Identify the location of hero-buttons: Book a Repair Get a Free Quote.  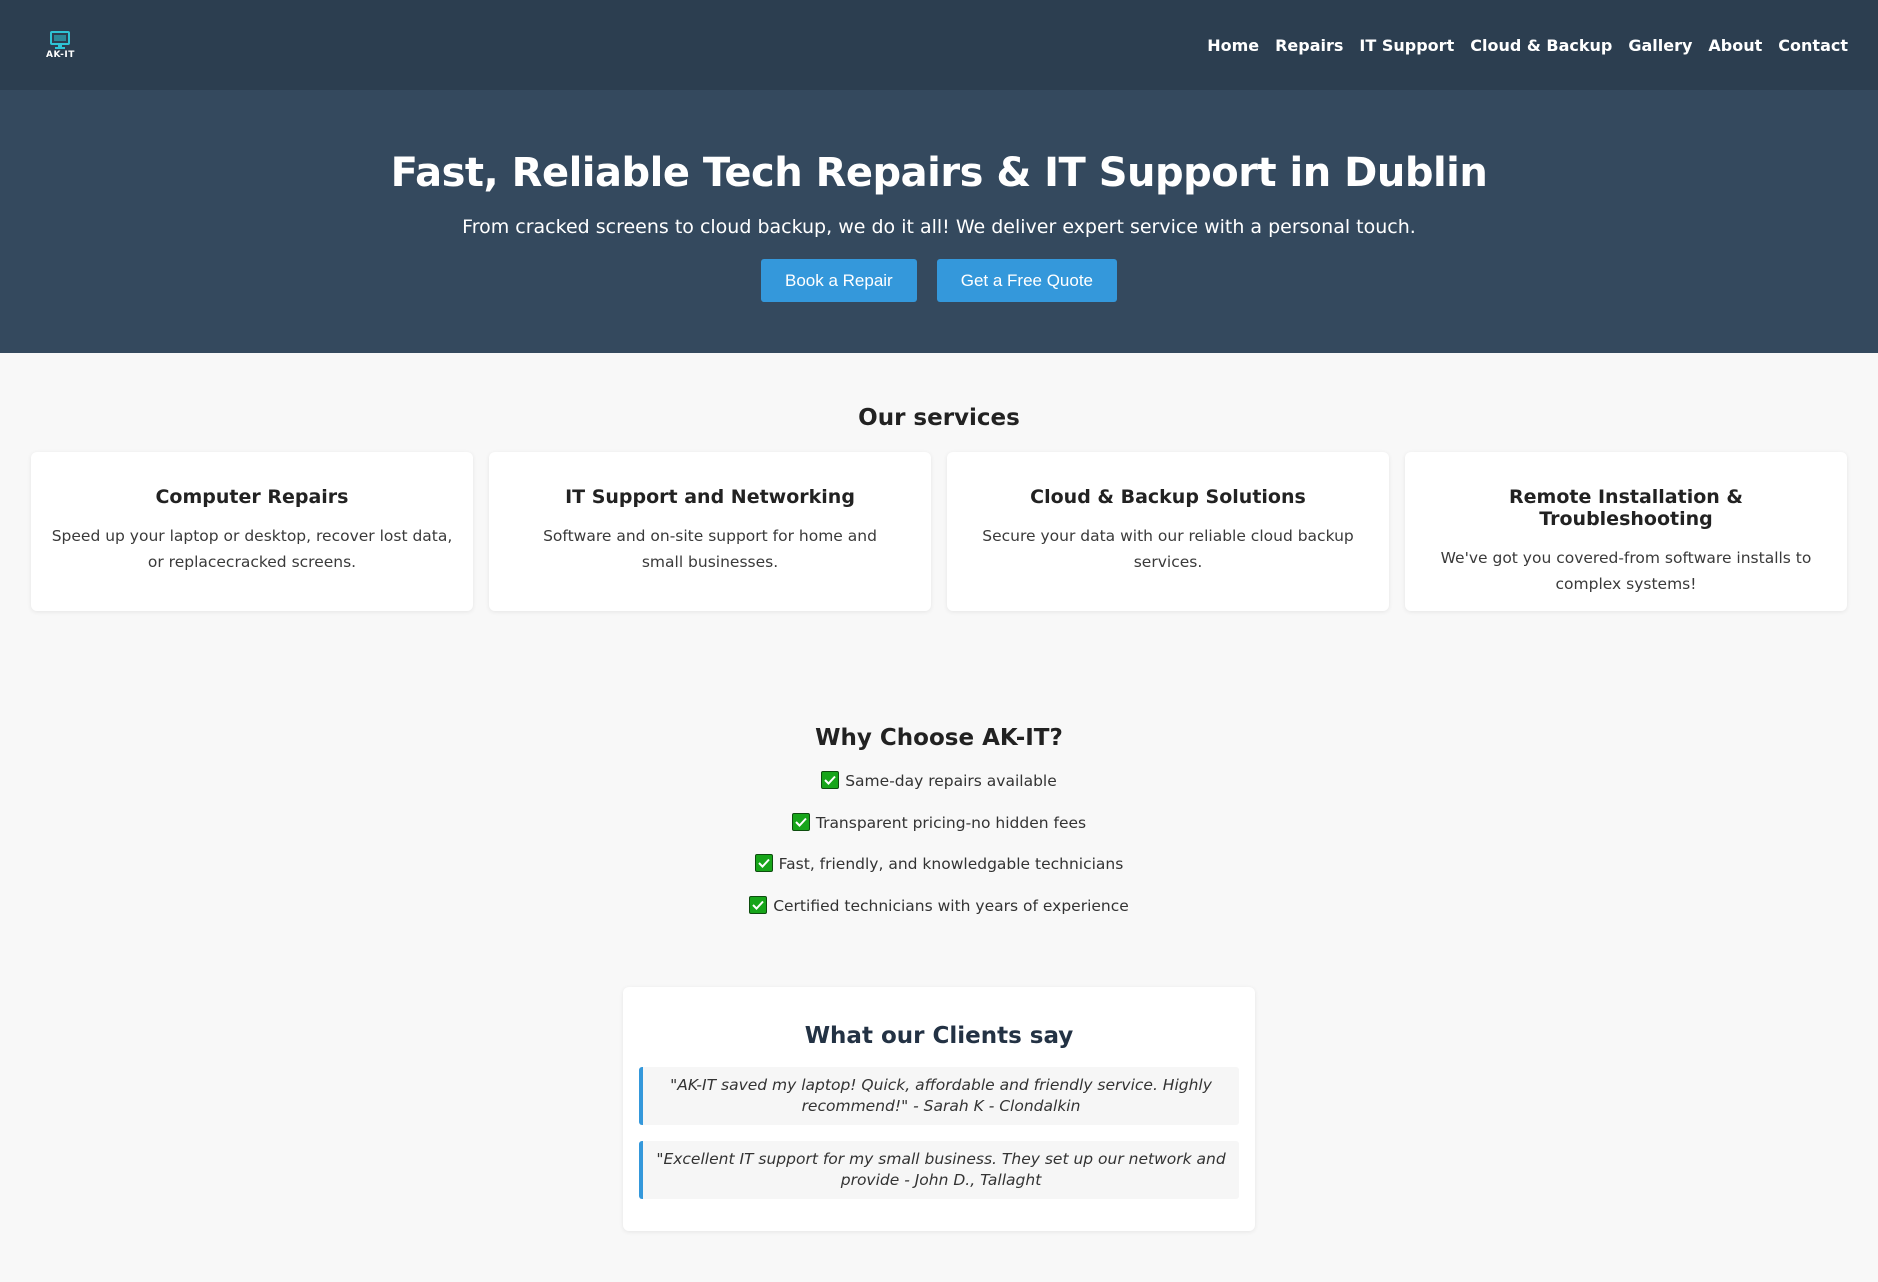
(939, 280).